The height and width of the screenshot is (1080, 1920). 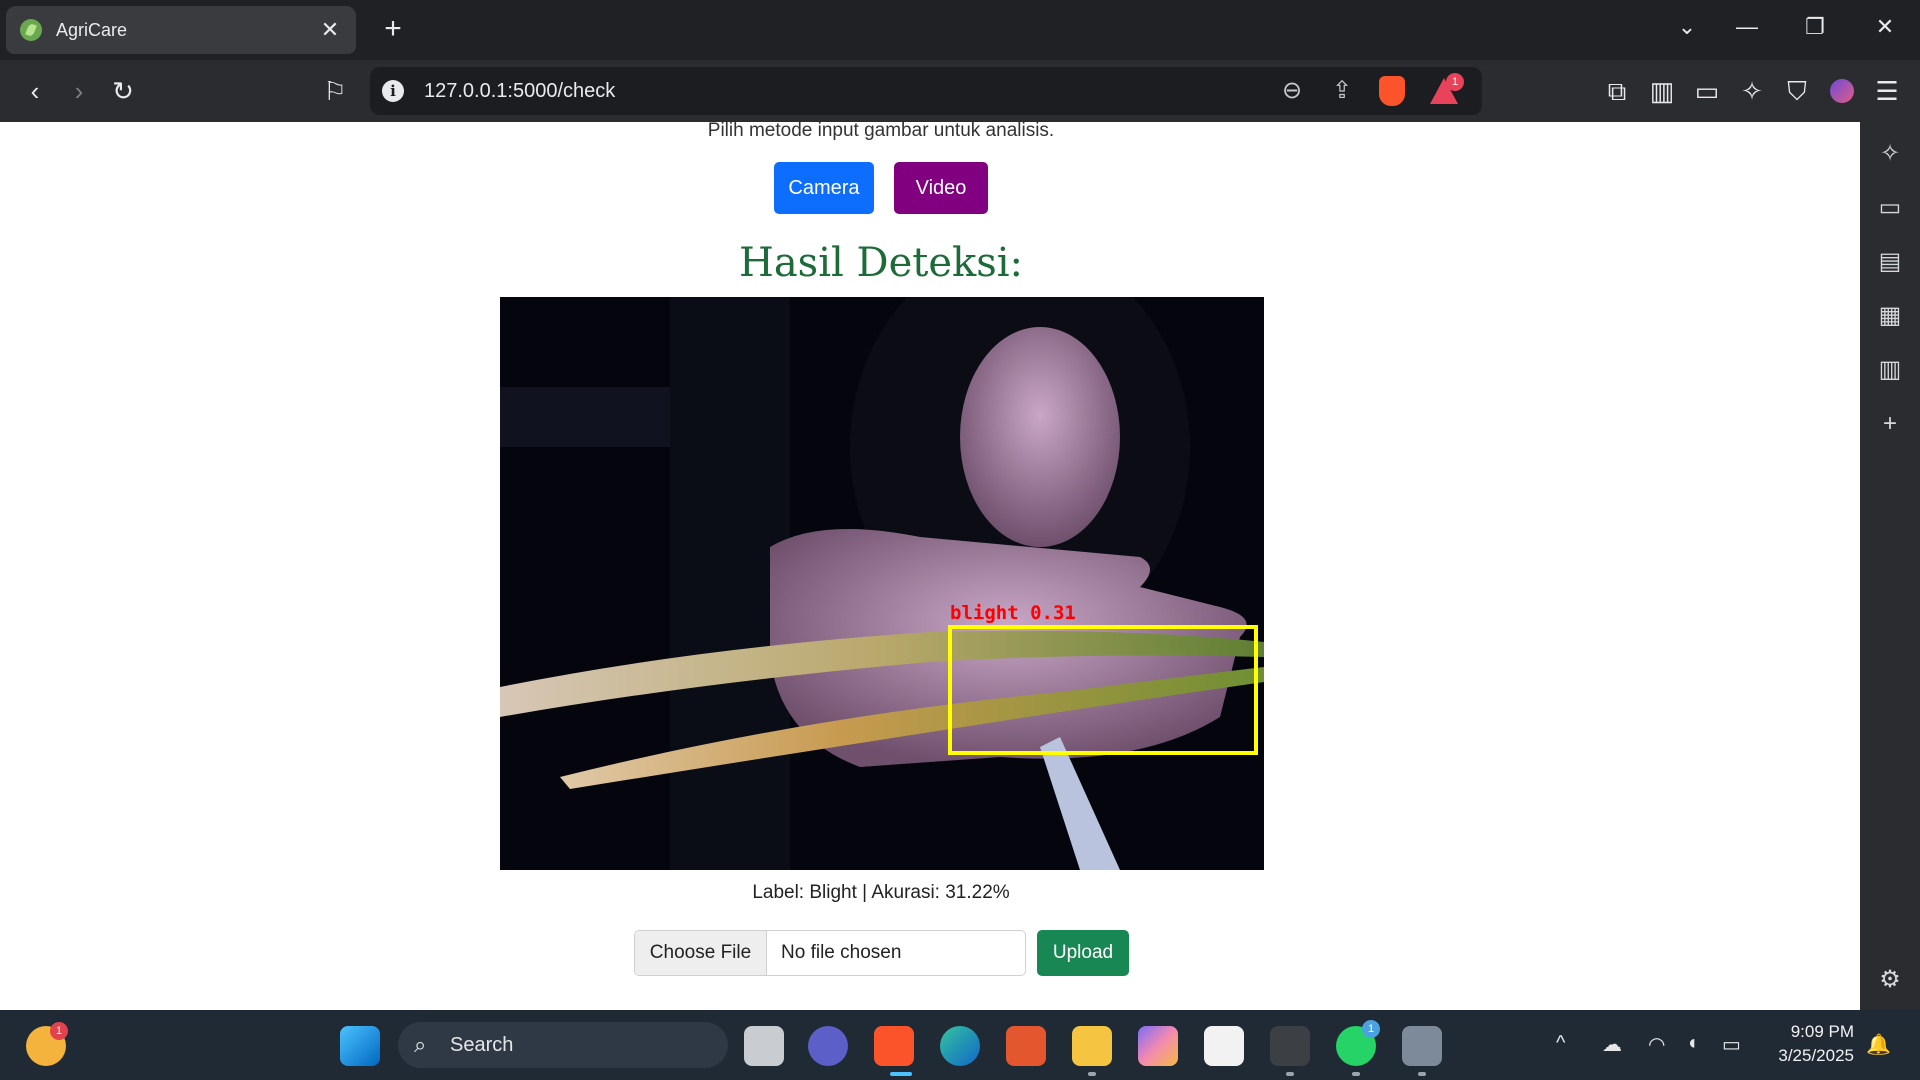 What do you see at coordinates (1885, 27) in the screenshot?
I see `close-window-button: ✕` at bounding box center [1885, 27].